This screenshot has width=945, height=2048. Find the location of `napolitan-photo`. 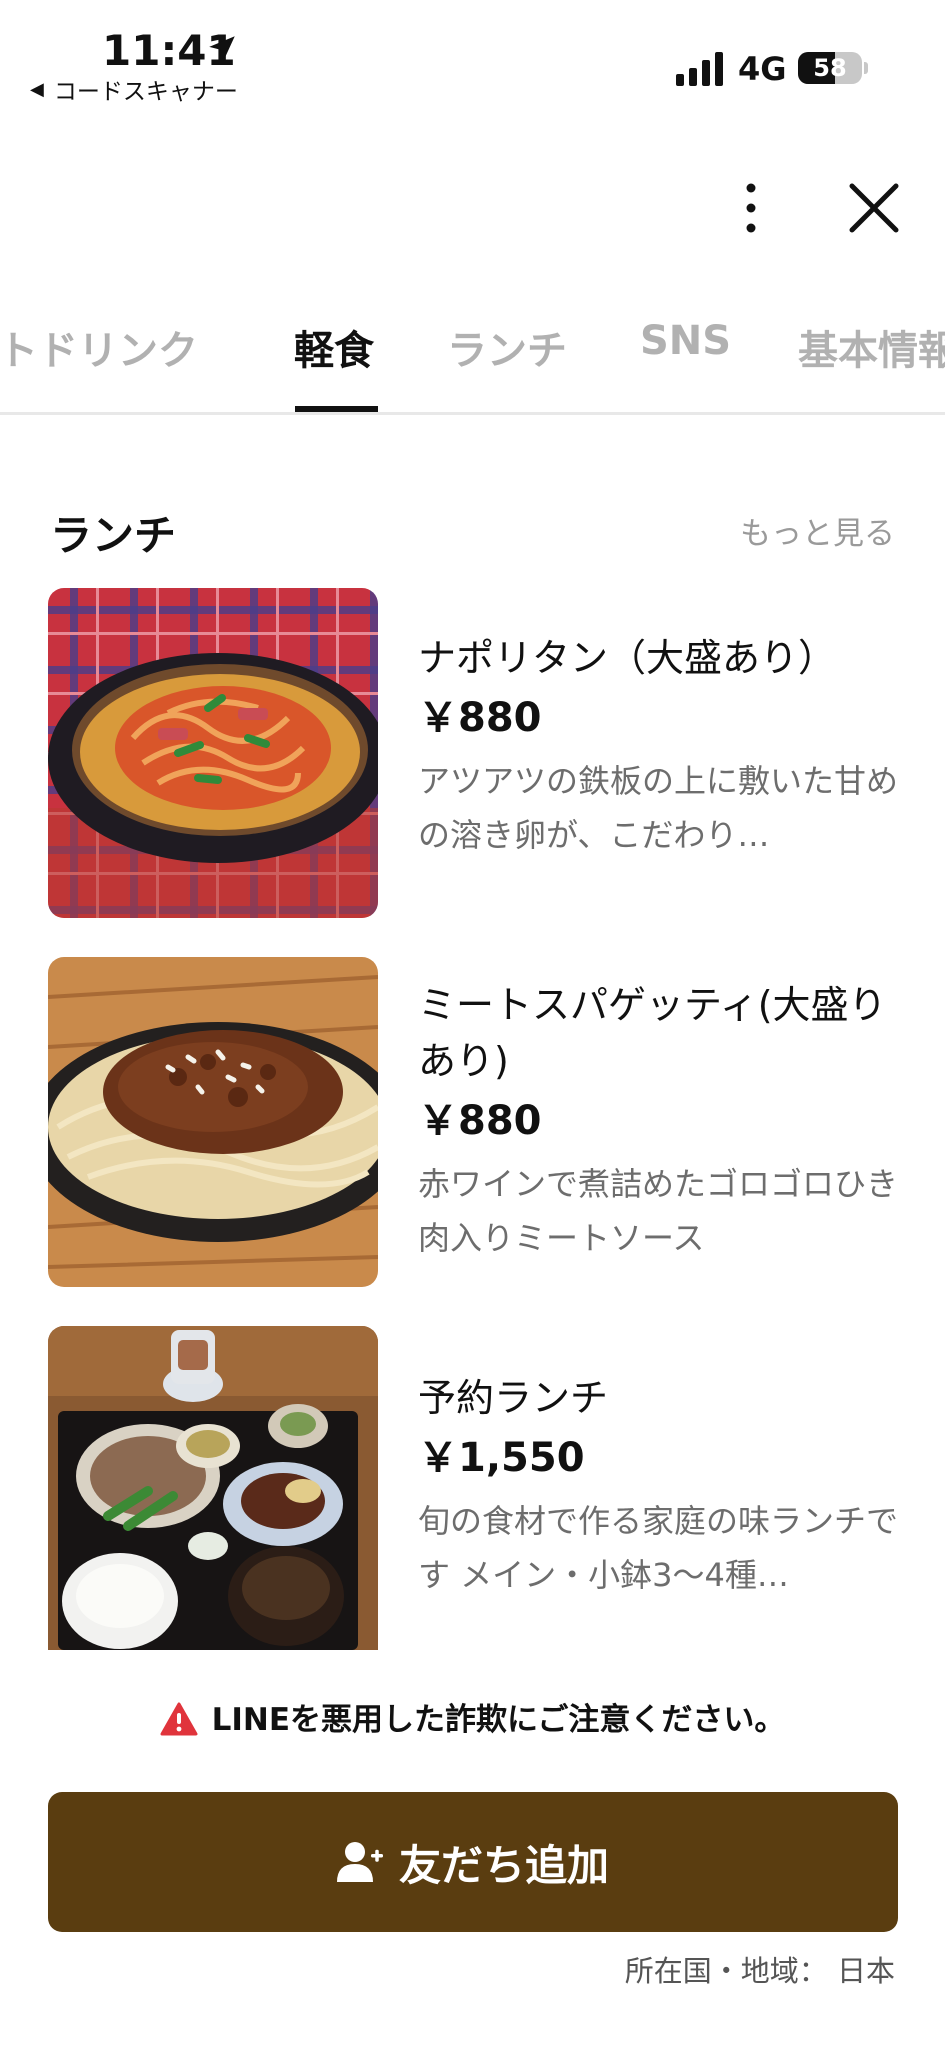

napolitan-photo is located at coordinates (213, 753).